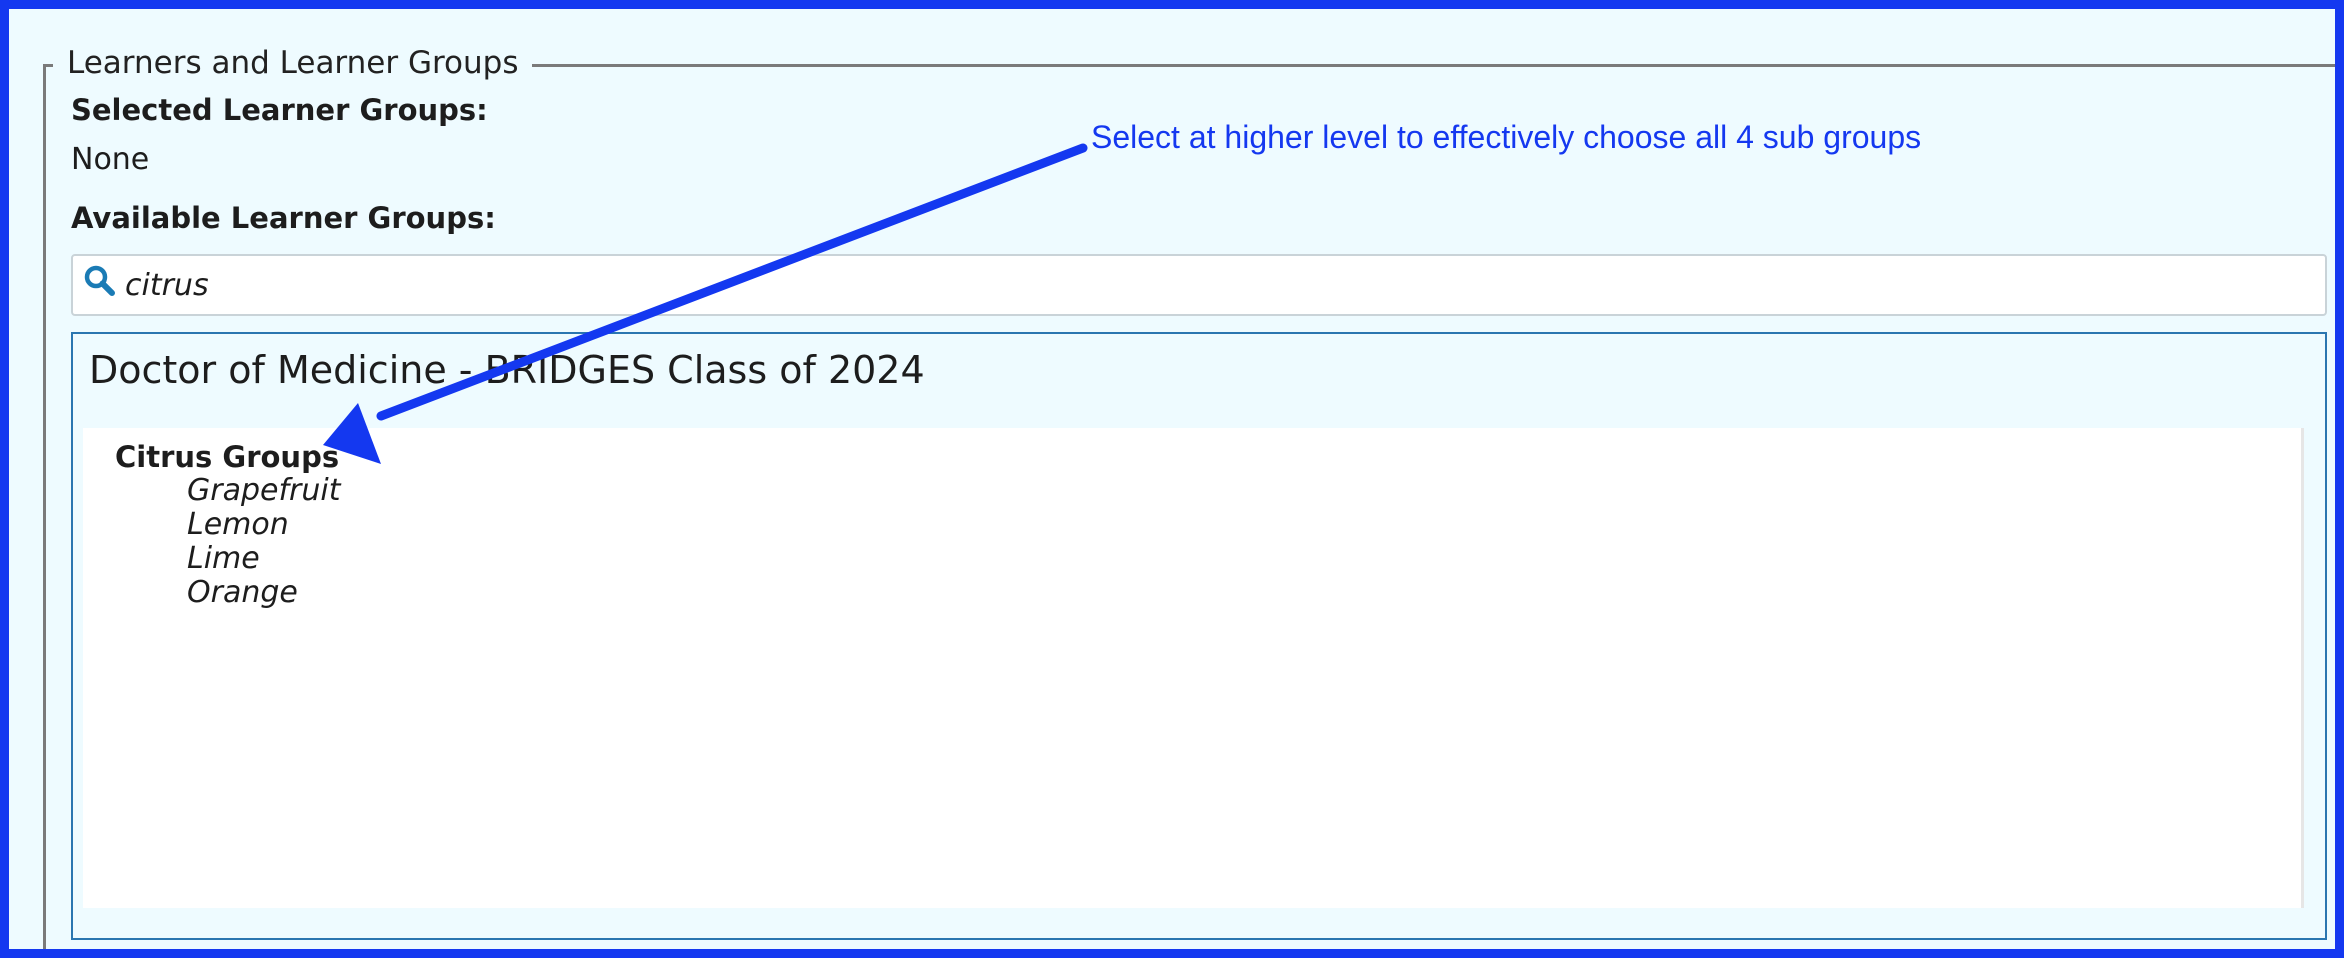 The width and height of the screenshot is (2344, 958). I want to click on sub-group-item: Orange, so click(263, 593).